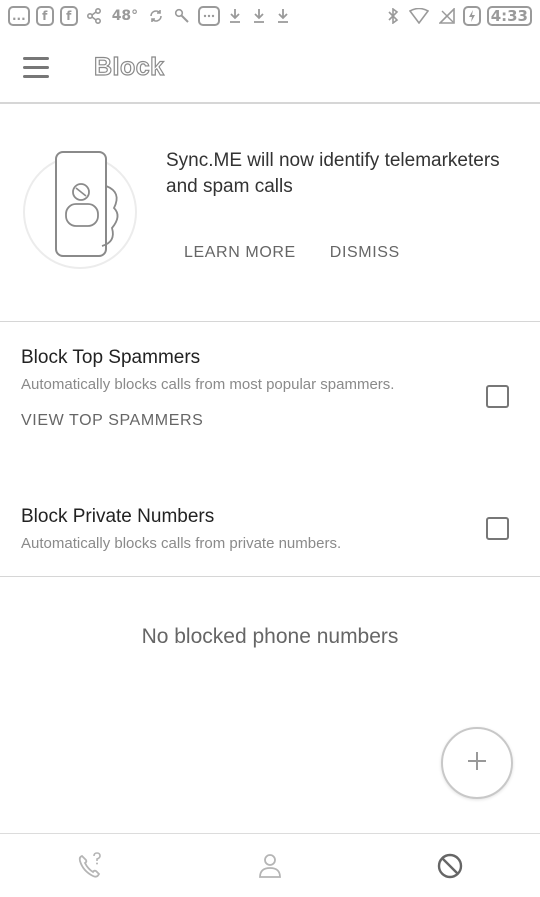 This screenshot has width=540, height=897. I want to click on call-unknown-icon, so click(89, 864).